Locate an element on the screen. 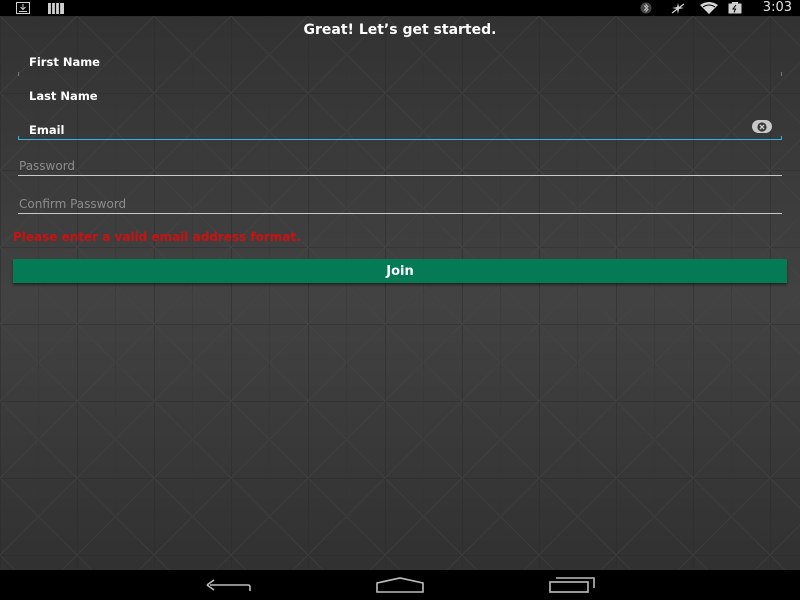 This screenshot has width=800, height=600. confirm-password-input is located at coordinates (400, 204).